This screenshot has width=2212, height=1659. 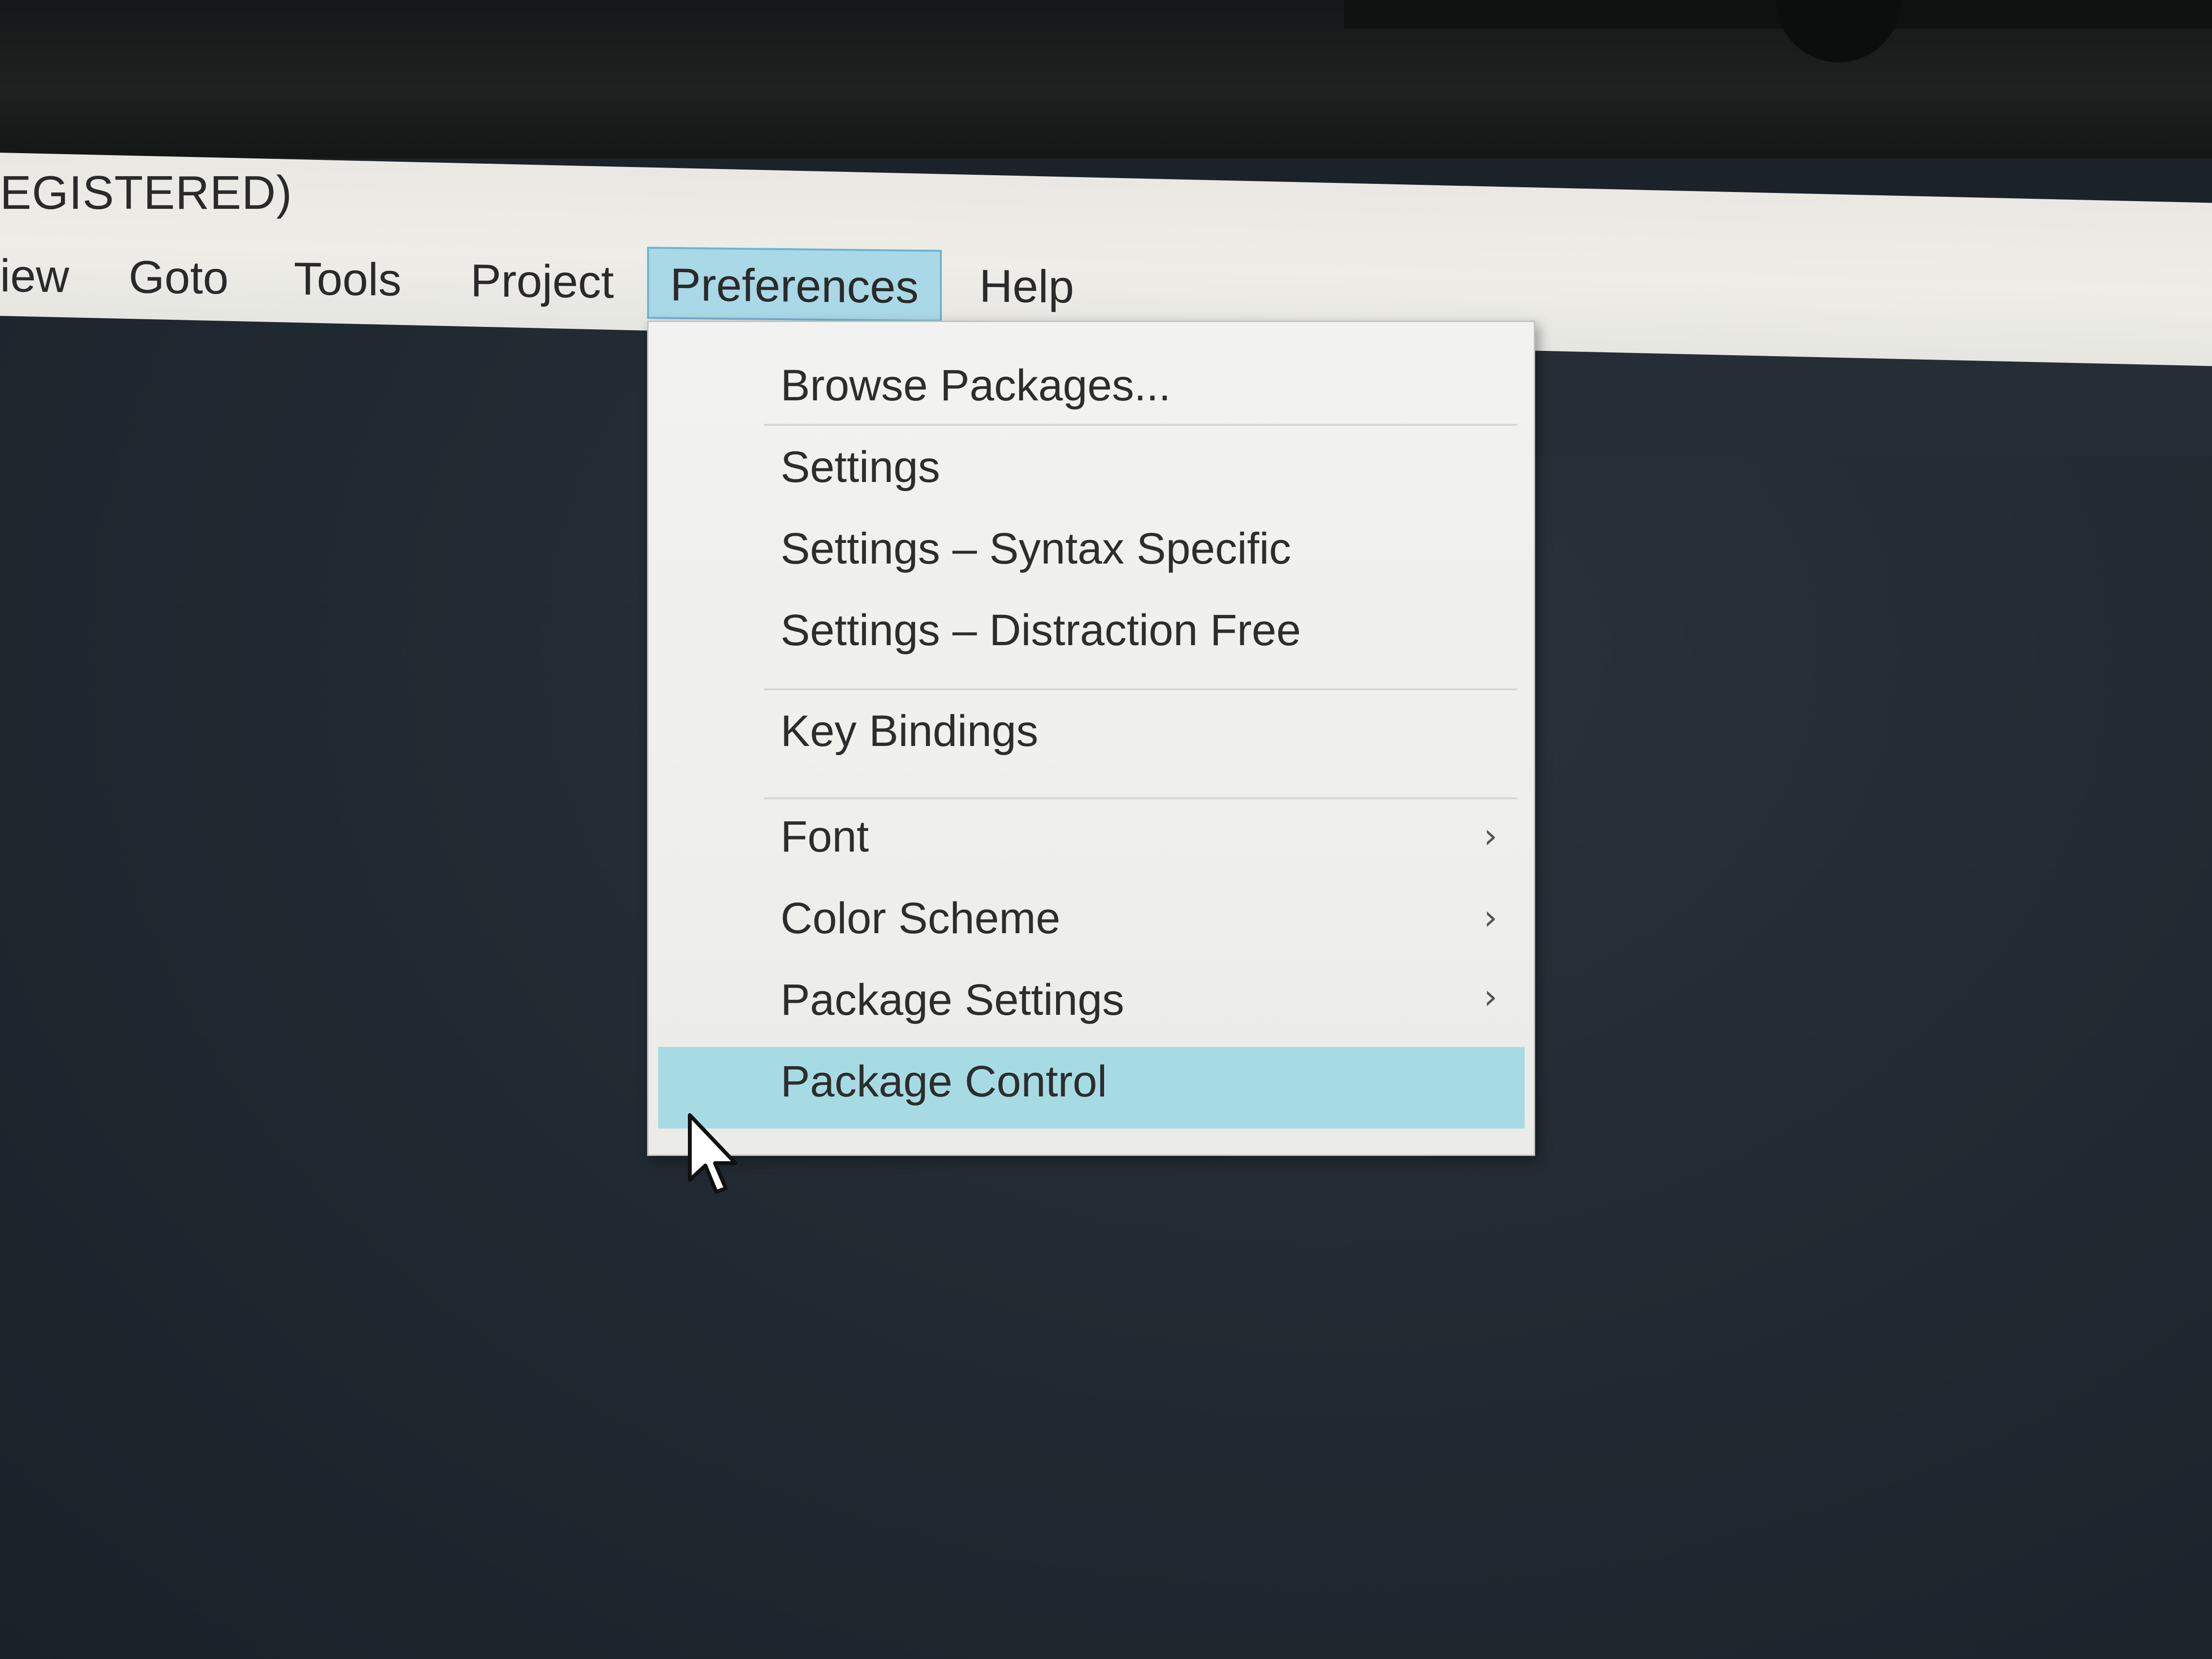 What do you see at coordinates (713, 1153) in the screenshot?
I see `mouse-pointer-icon` at bounding box center [713, 1153].